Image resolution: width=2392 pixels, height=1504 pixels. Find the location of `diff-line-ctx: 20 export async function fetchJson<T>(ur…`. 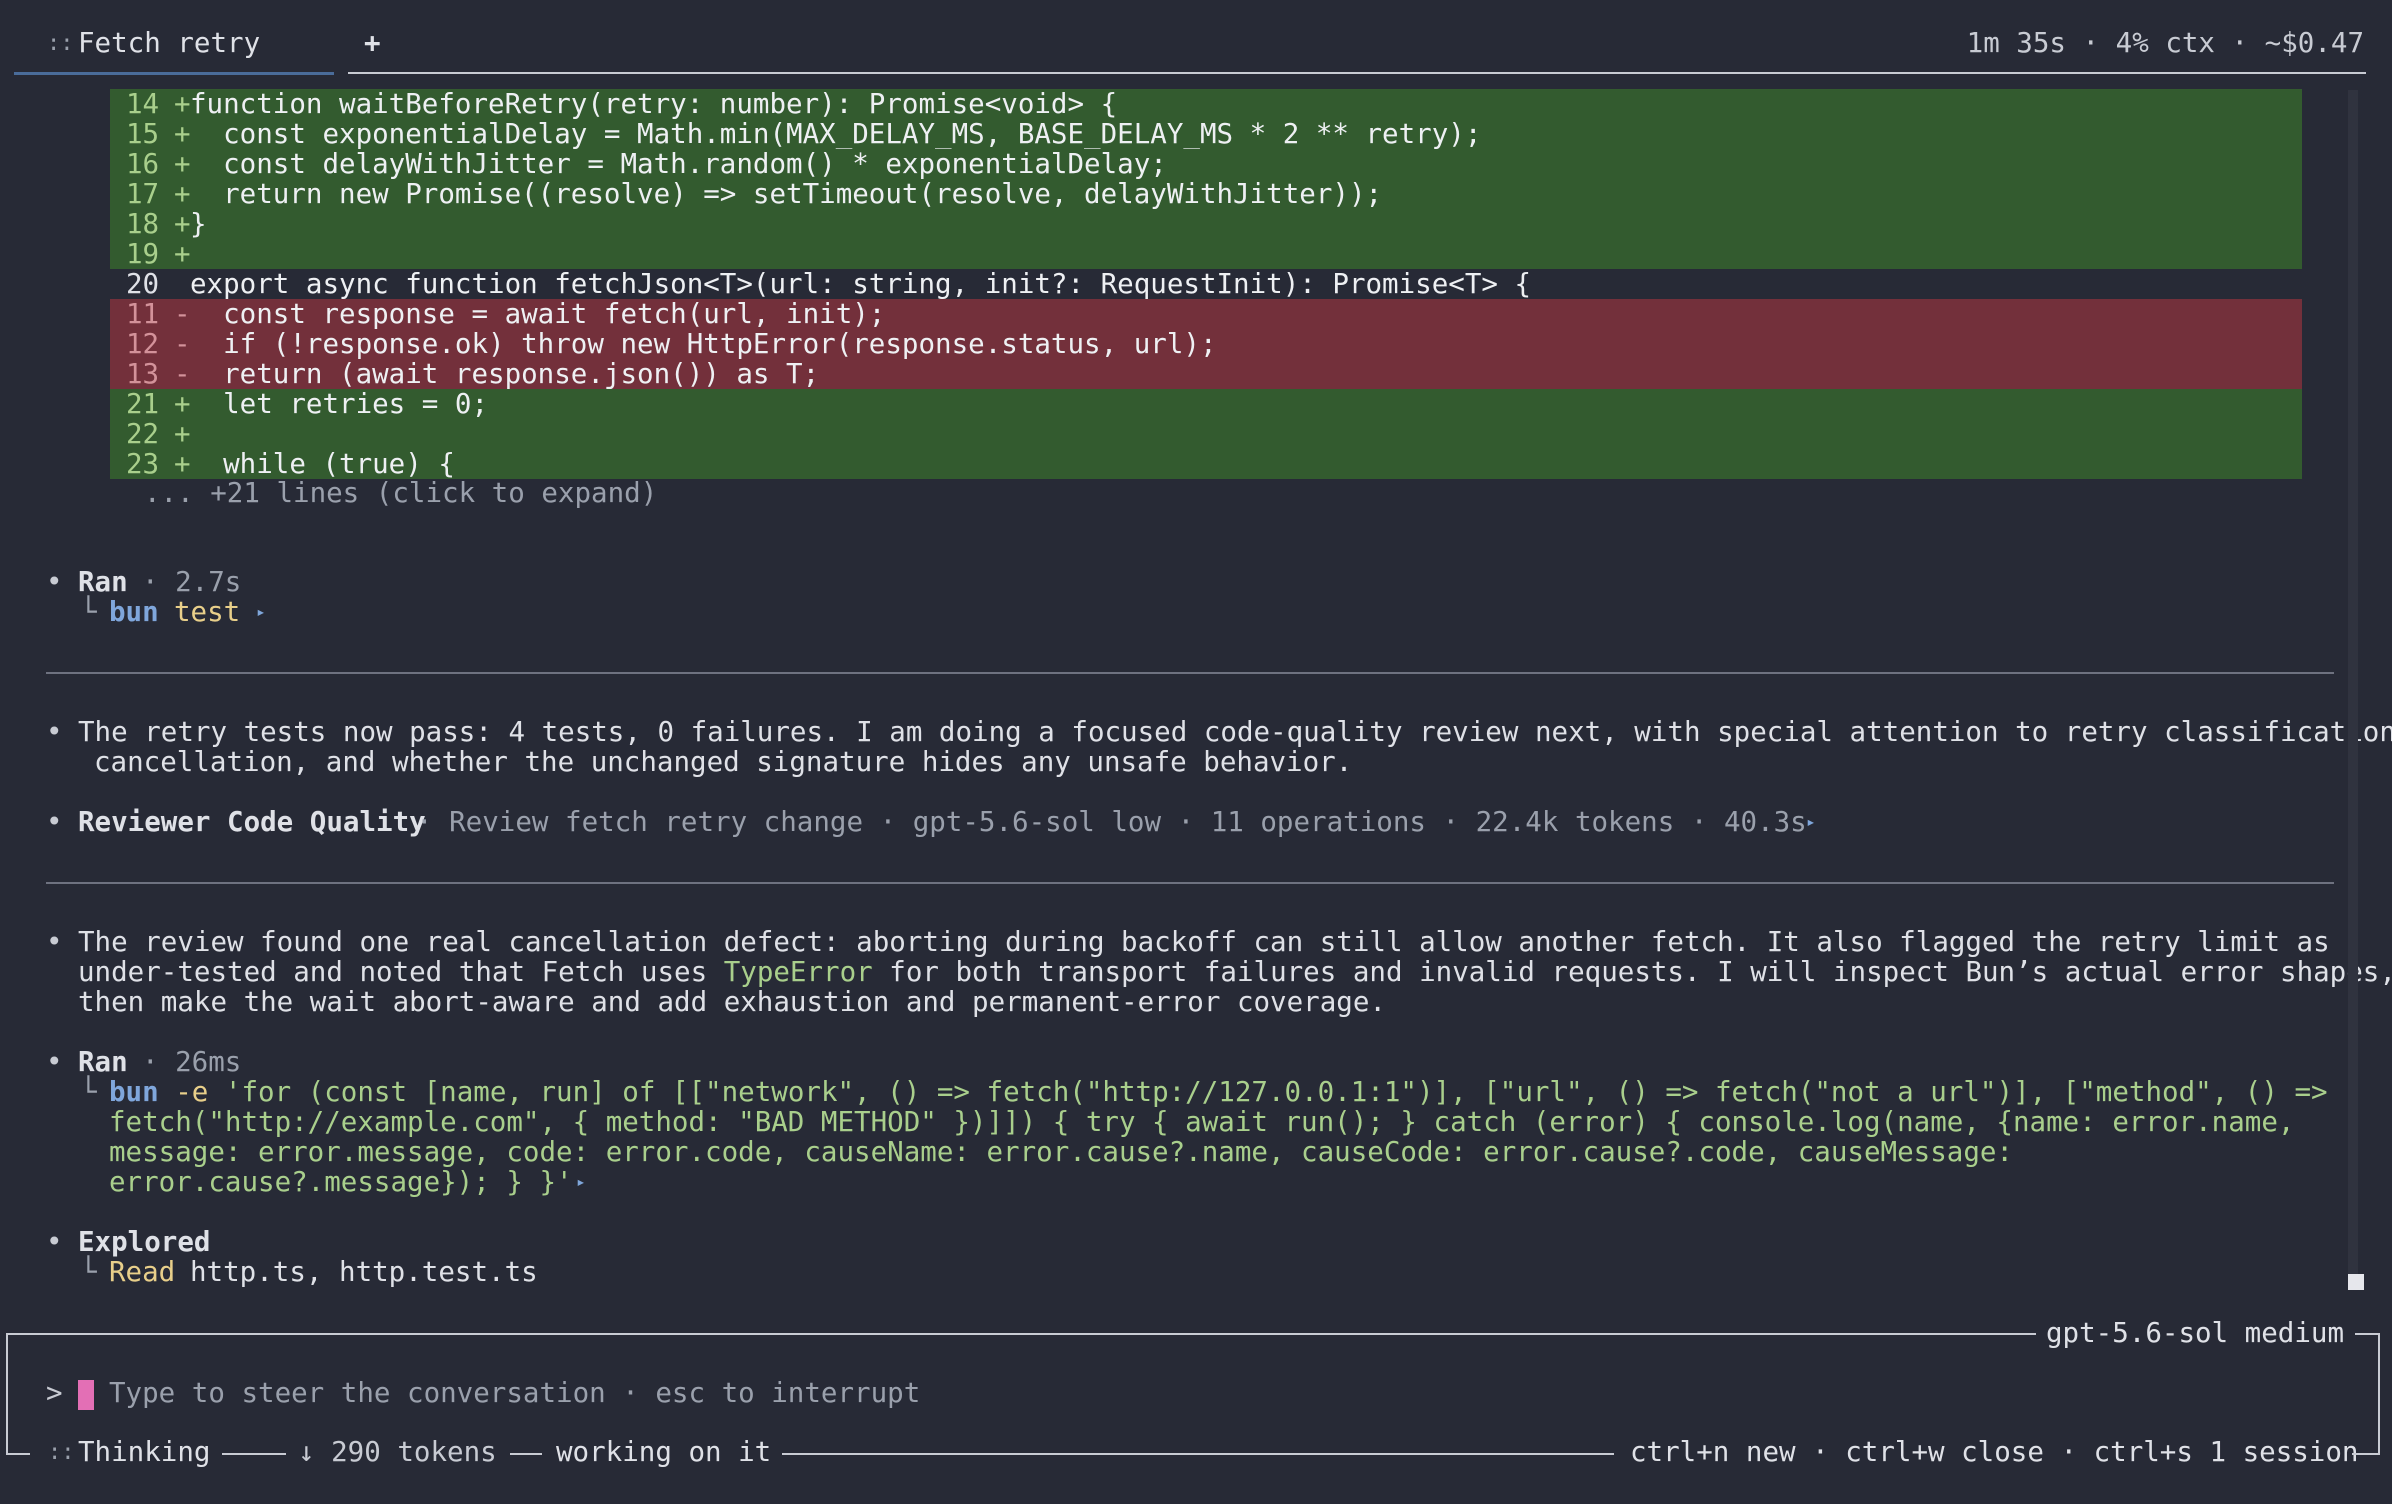

diff-line-ctx: 20 export async function fetchJson<T>(ur… is located at coordinates (1206, 284).